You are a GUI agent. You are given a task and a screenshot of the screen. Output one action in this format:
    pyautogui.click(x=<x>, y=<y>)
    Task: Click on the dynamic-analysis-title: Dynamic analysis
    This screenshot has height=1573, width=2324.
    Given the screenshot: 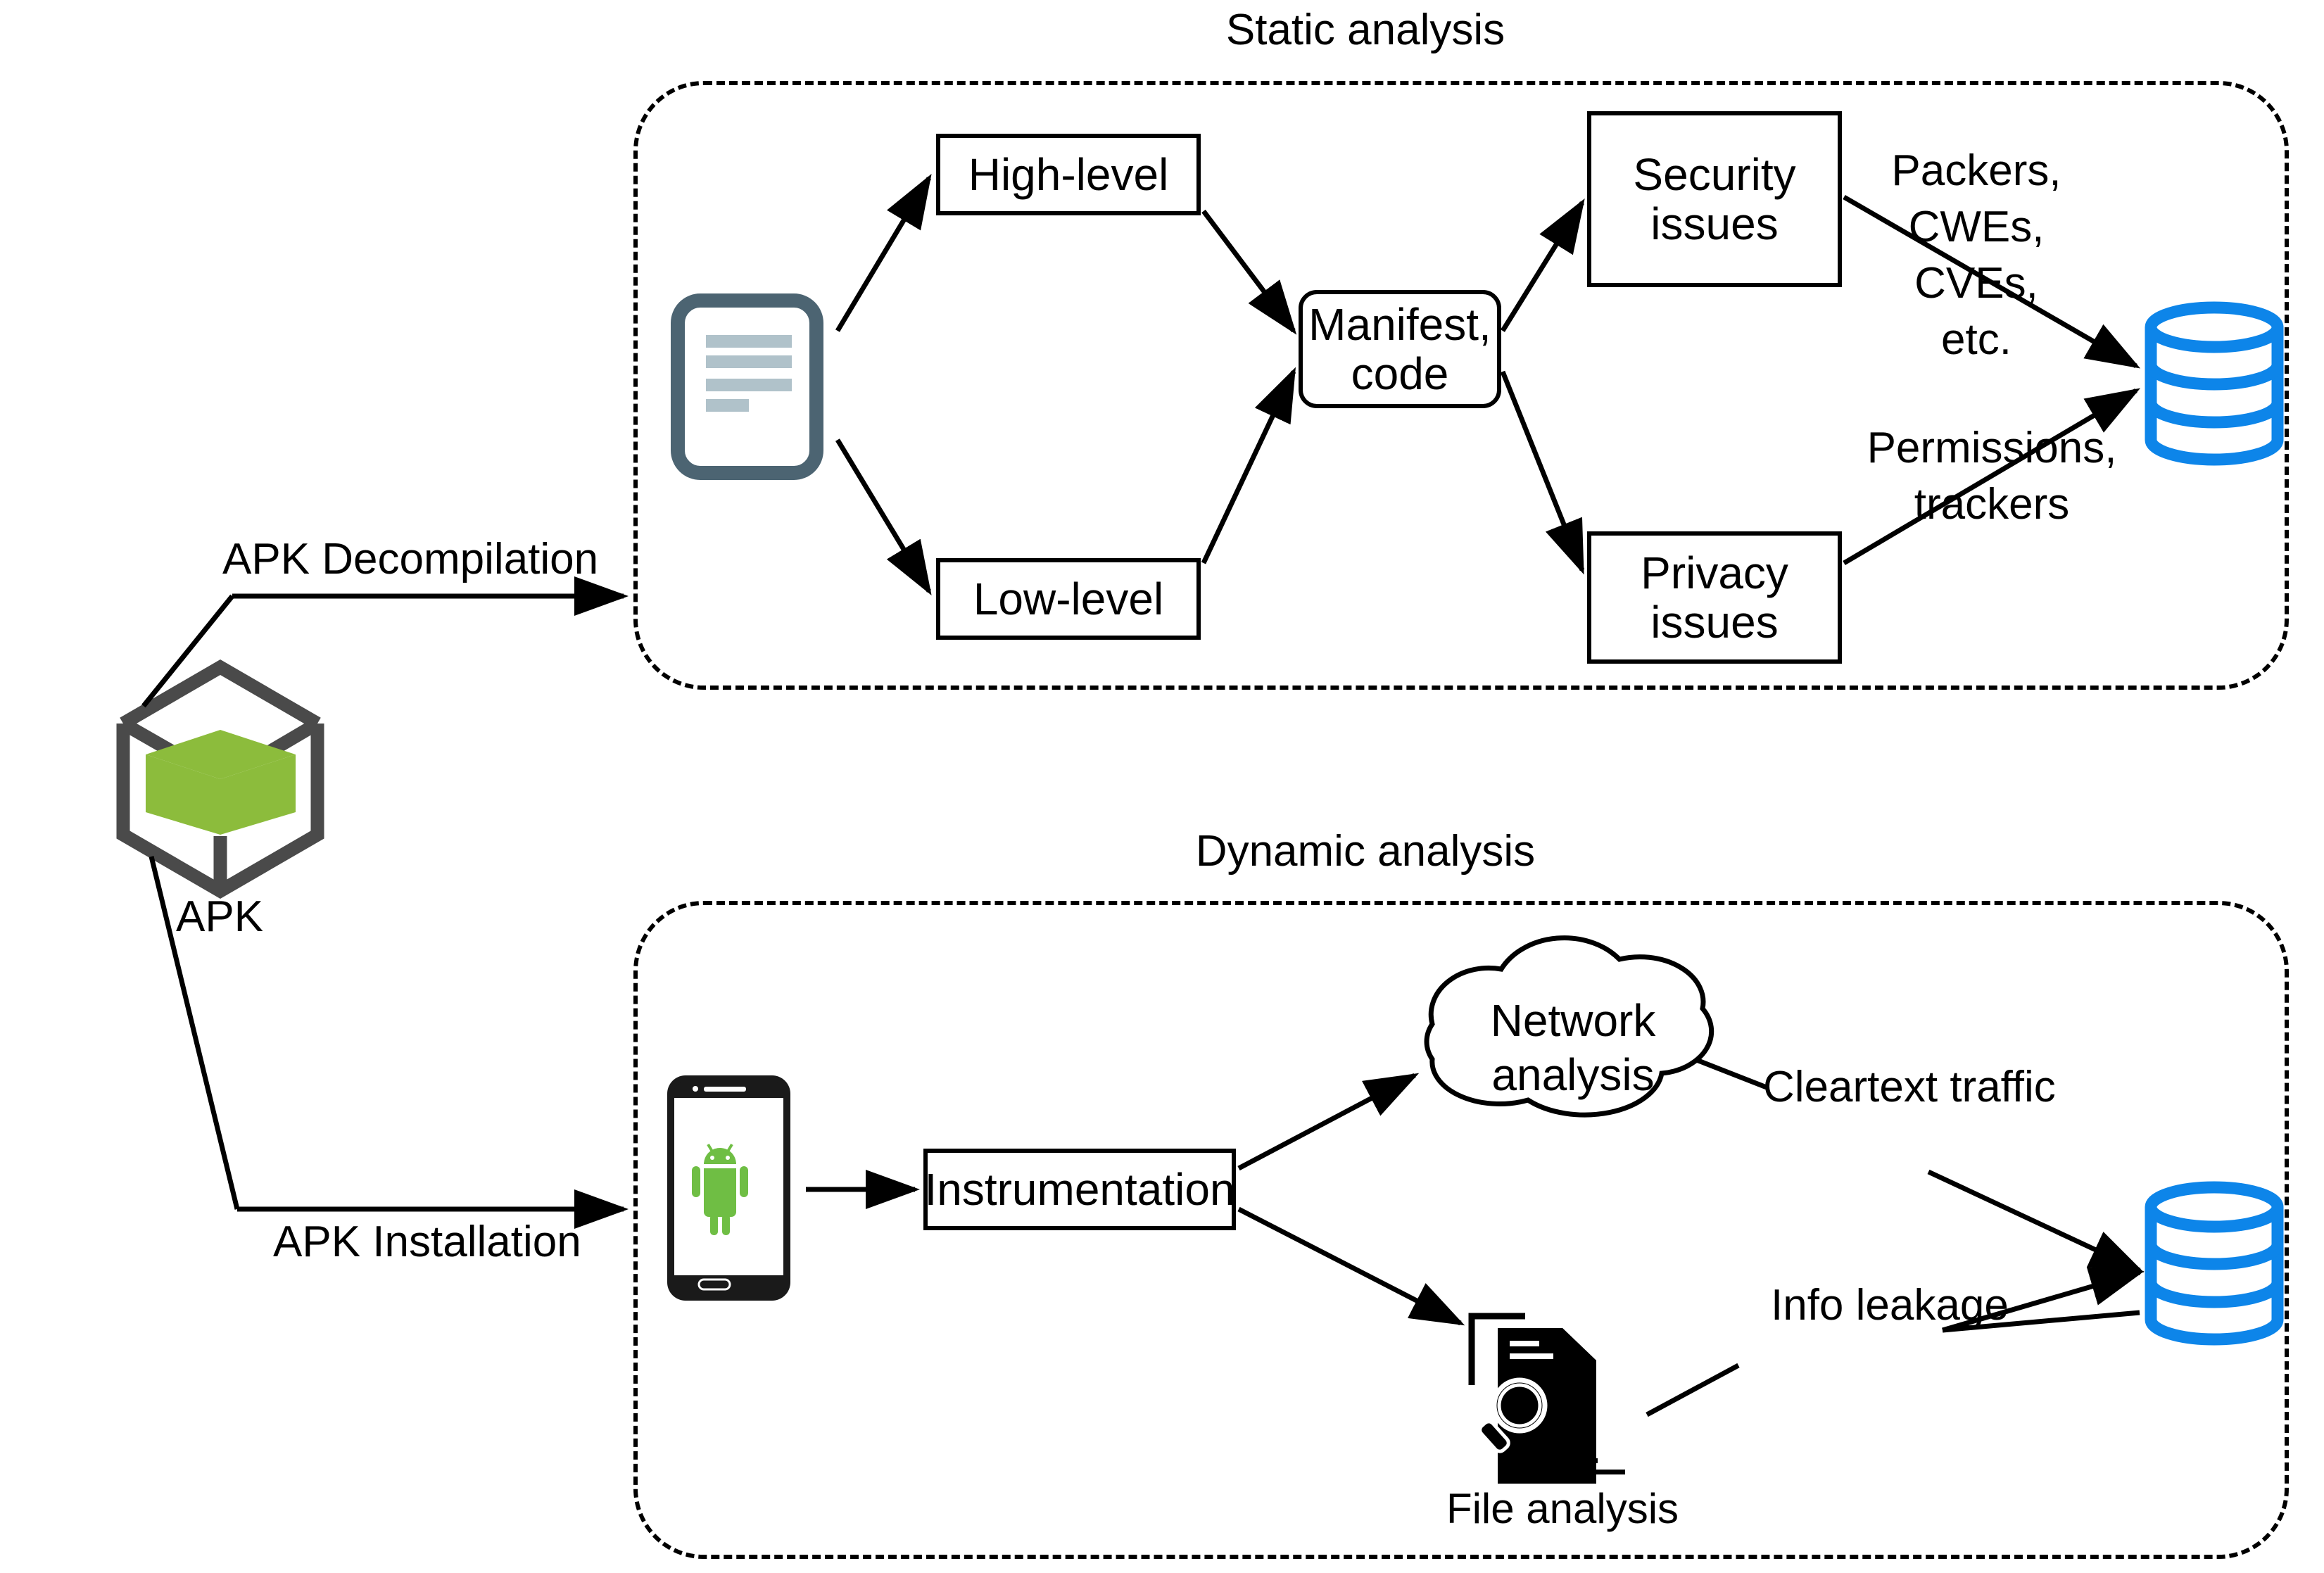 What is the action you would take?
    pyautogui.click(x=1366, y=852)
    